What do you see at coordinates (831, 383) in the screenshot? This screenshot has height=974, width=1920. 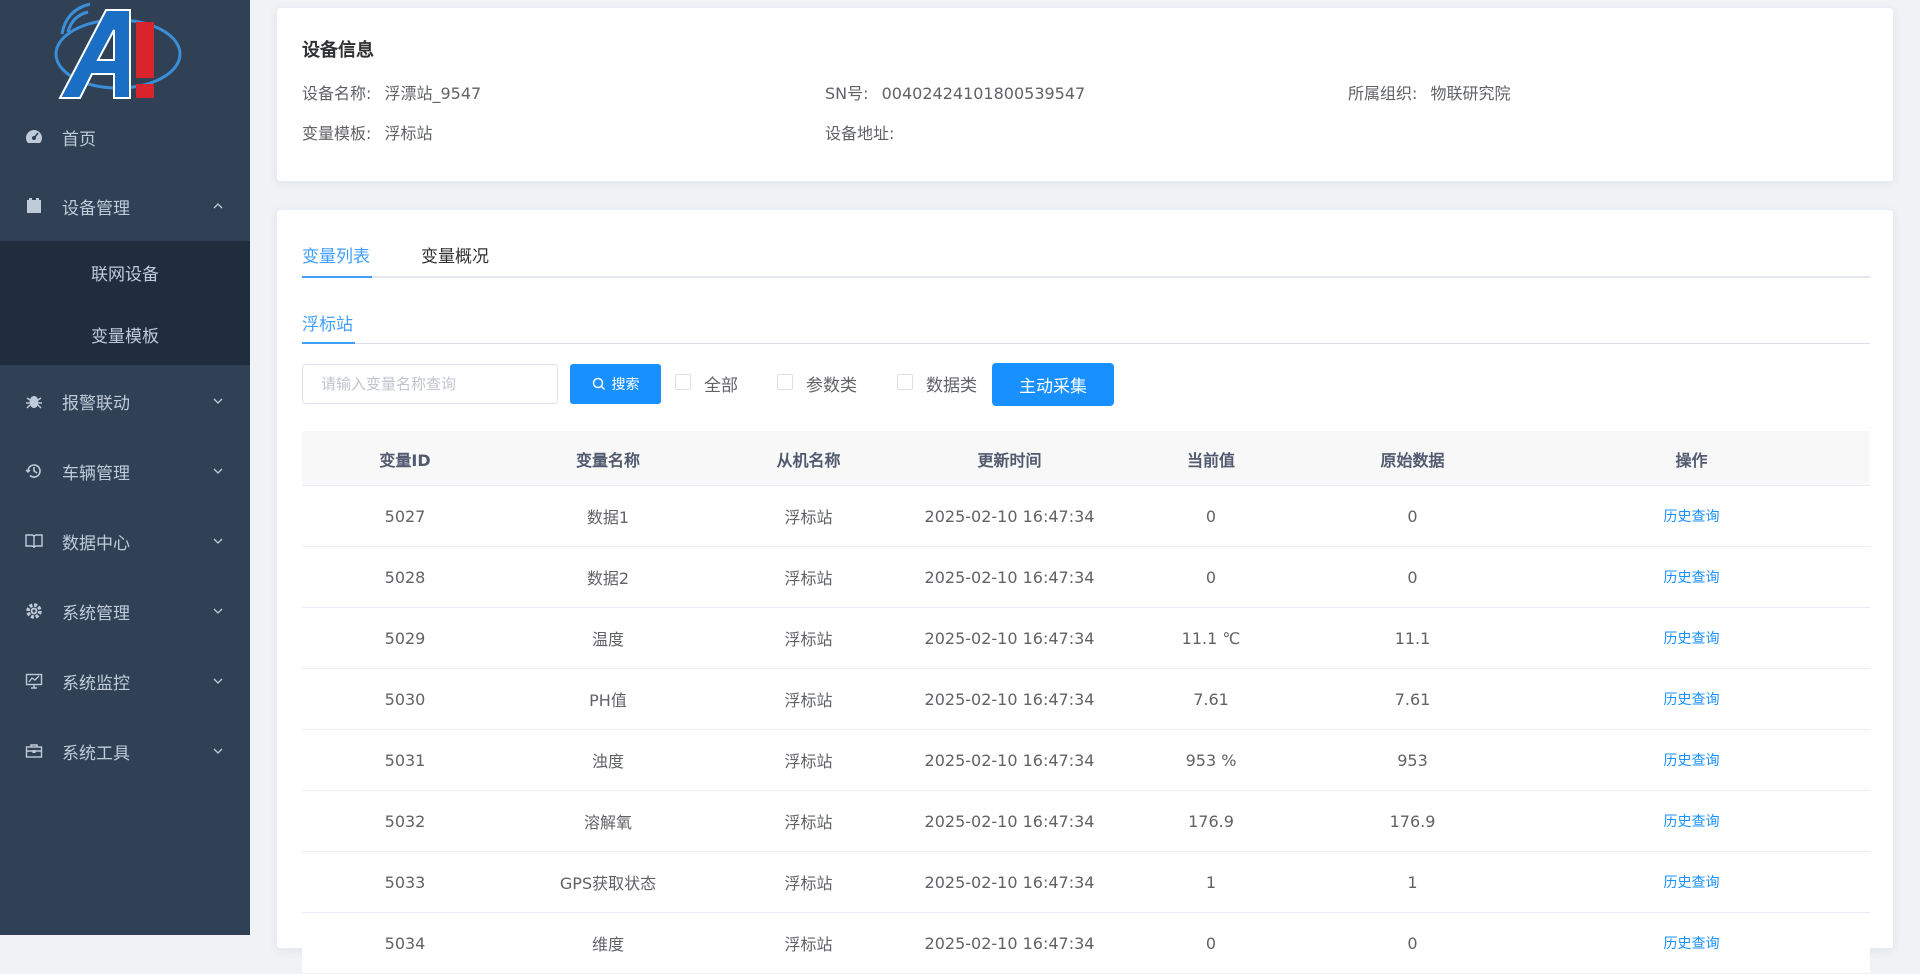 I see `checkbox-parameter-label: 参数类` at bounding box center [831, 383].